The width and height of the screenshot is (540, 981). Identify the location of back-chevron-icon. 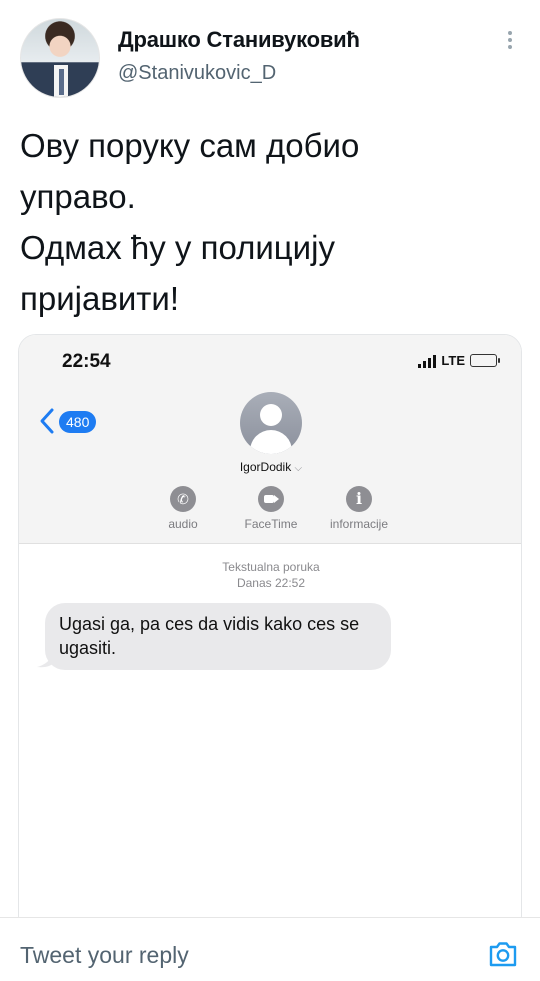
(47, 421).